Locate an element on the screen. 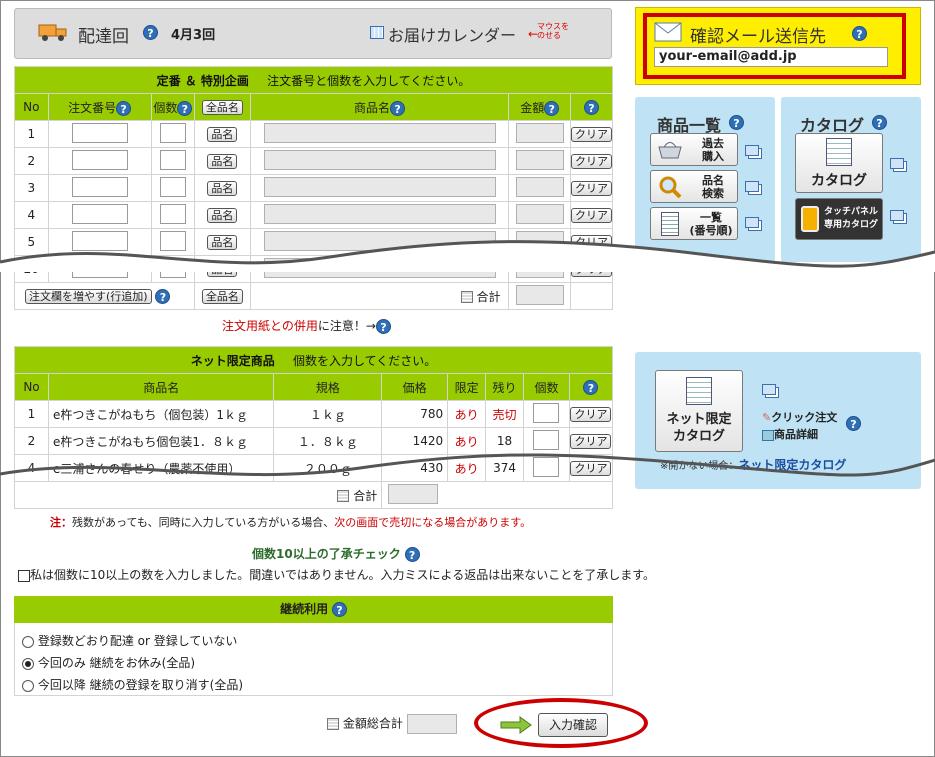  col-amount-label: 金額 is located at coordinates (532, 107).